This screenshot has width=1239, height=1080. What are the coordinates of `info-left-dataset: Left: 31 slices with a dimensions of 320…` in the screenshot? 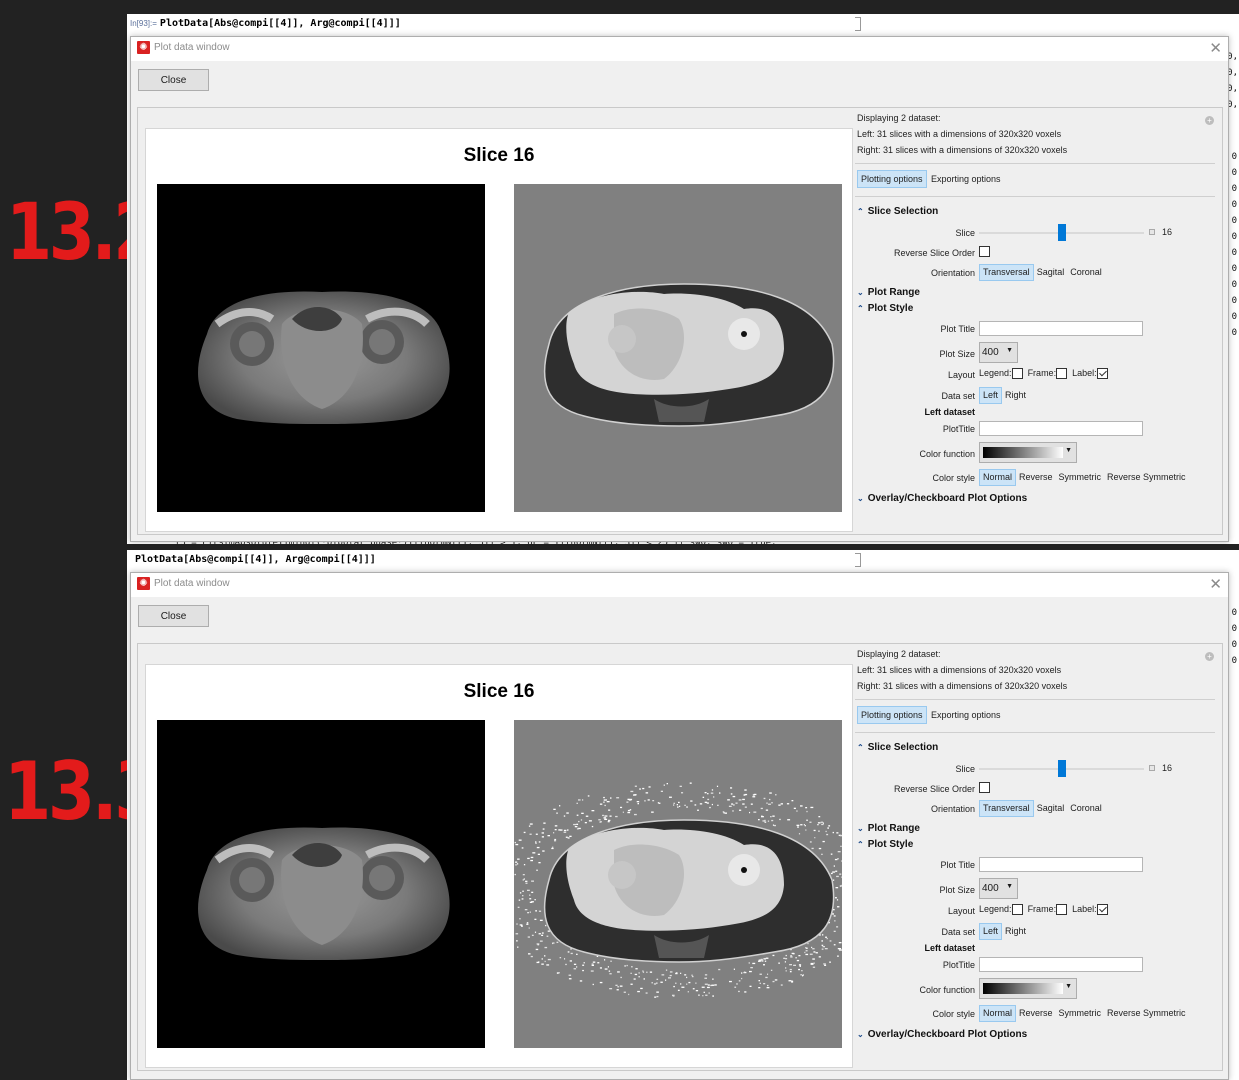 It's located at (959, 134).